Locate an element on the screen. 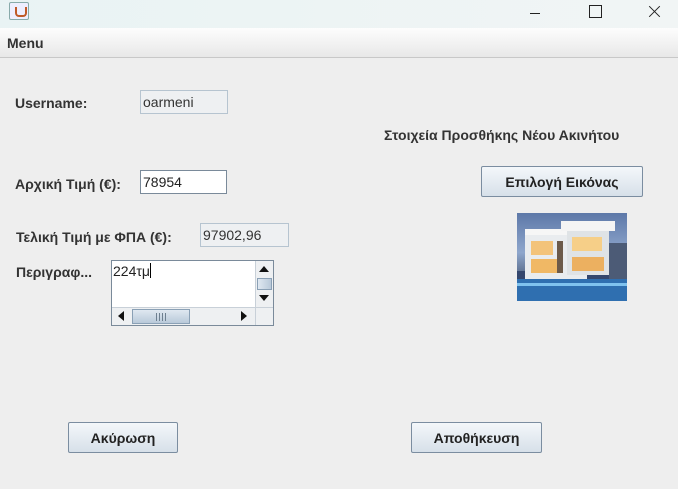 Image resolution: width=678 pixels, height=489 pixels. section-title: Στοιχεία Προσθήκης Νέου Ακινήτου is located at coordinates (502, 135).